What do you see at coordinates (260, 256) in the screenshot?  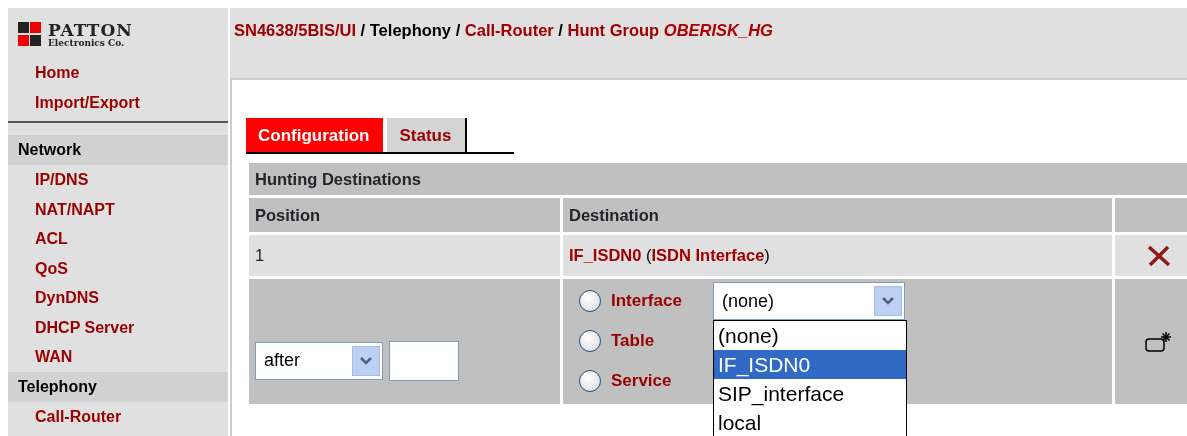 I see `table-cell-text: 1` at bounding box center [260, 256].